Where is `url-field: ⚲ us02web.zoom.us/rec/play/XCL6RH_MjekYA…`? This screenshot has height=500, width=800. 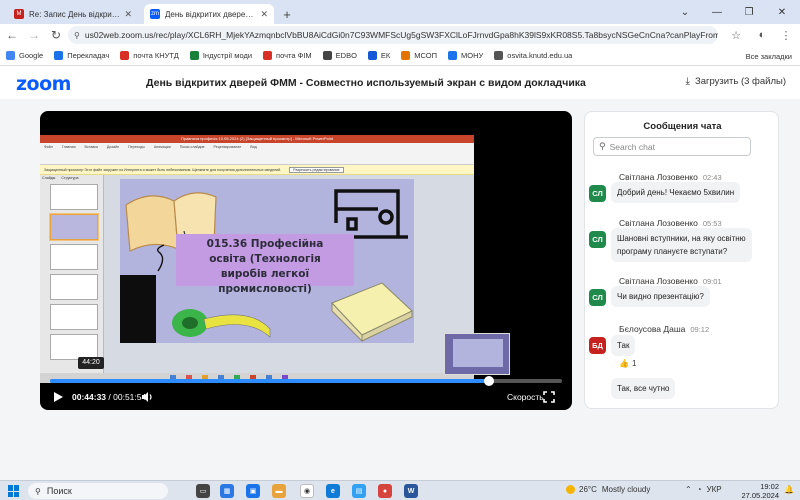
url-field: ⚲ us02web.zoom.us/rec/play/XCL6RH_MjekYA… is located at coordinates (393, 35).